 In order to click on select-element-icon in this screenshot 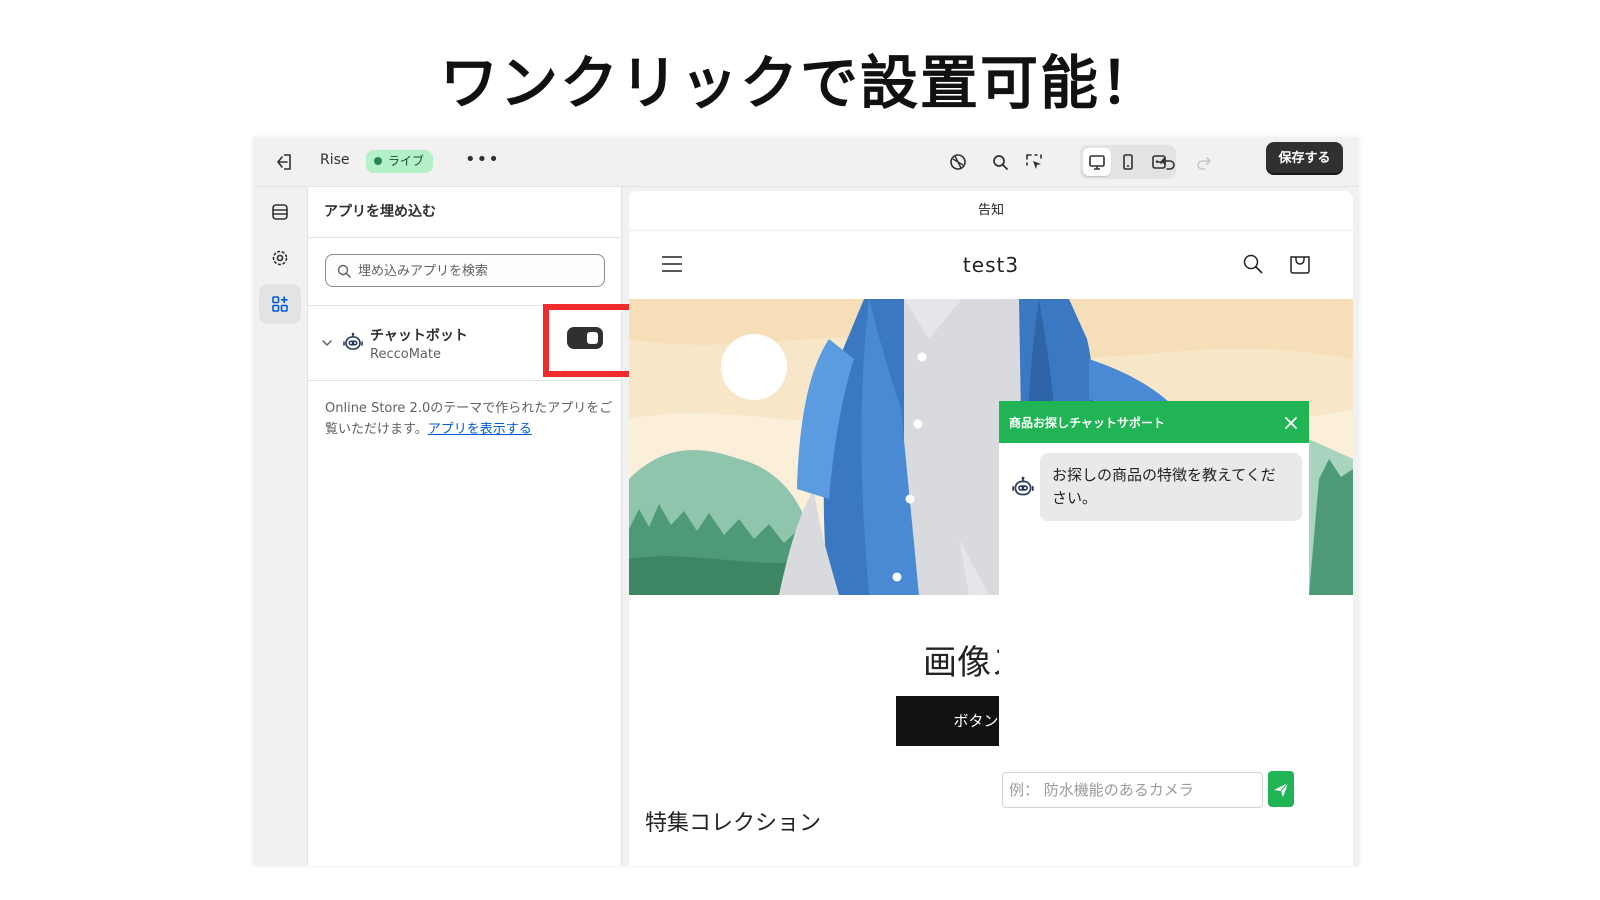, I will do `click(1034, 162)`.